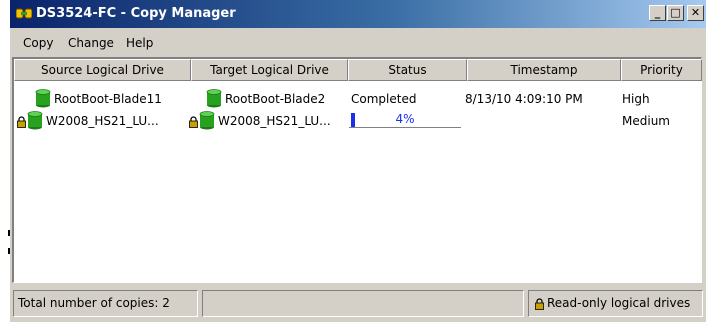 The width and height of the screenshot is (706, 322). I want to click on column-header-timestamp: Timestamp, so click(544, 70).